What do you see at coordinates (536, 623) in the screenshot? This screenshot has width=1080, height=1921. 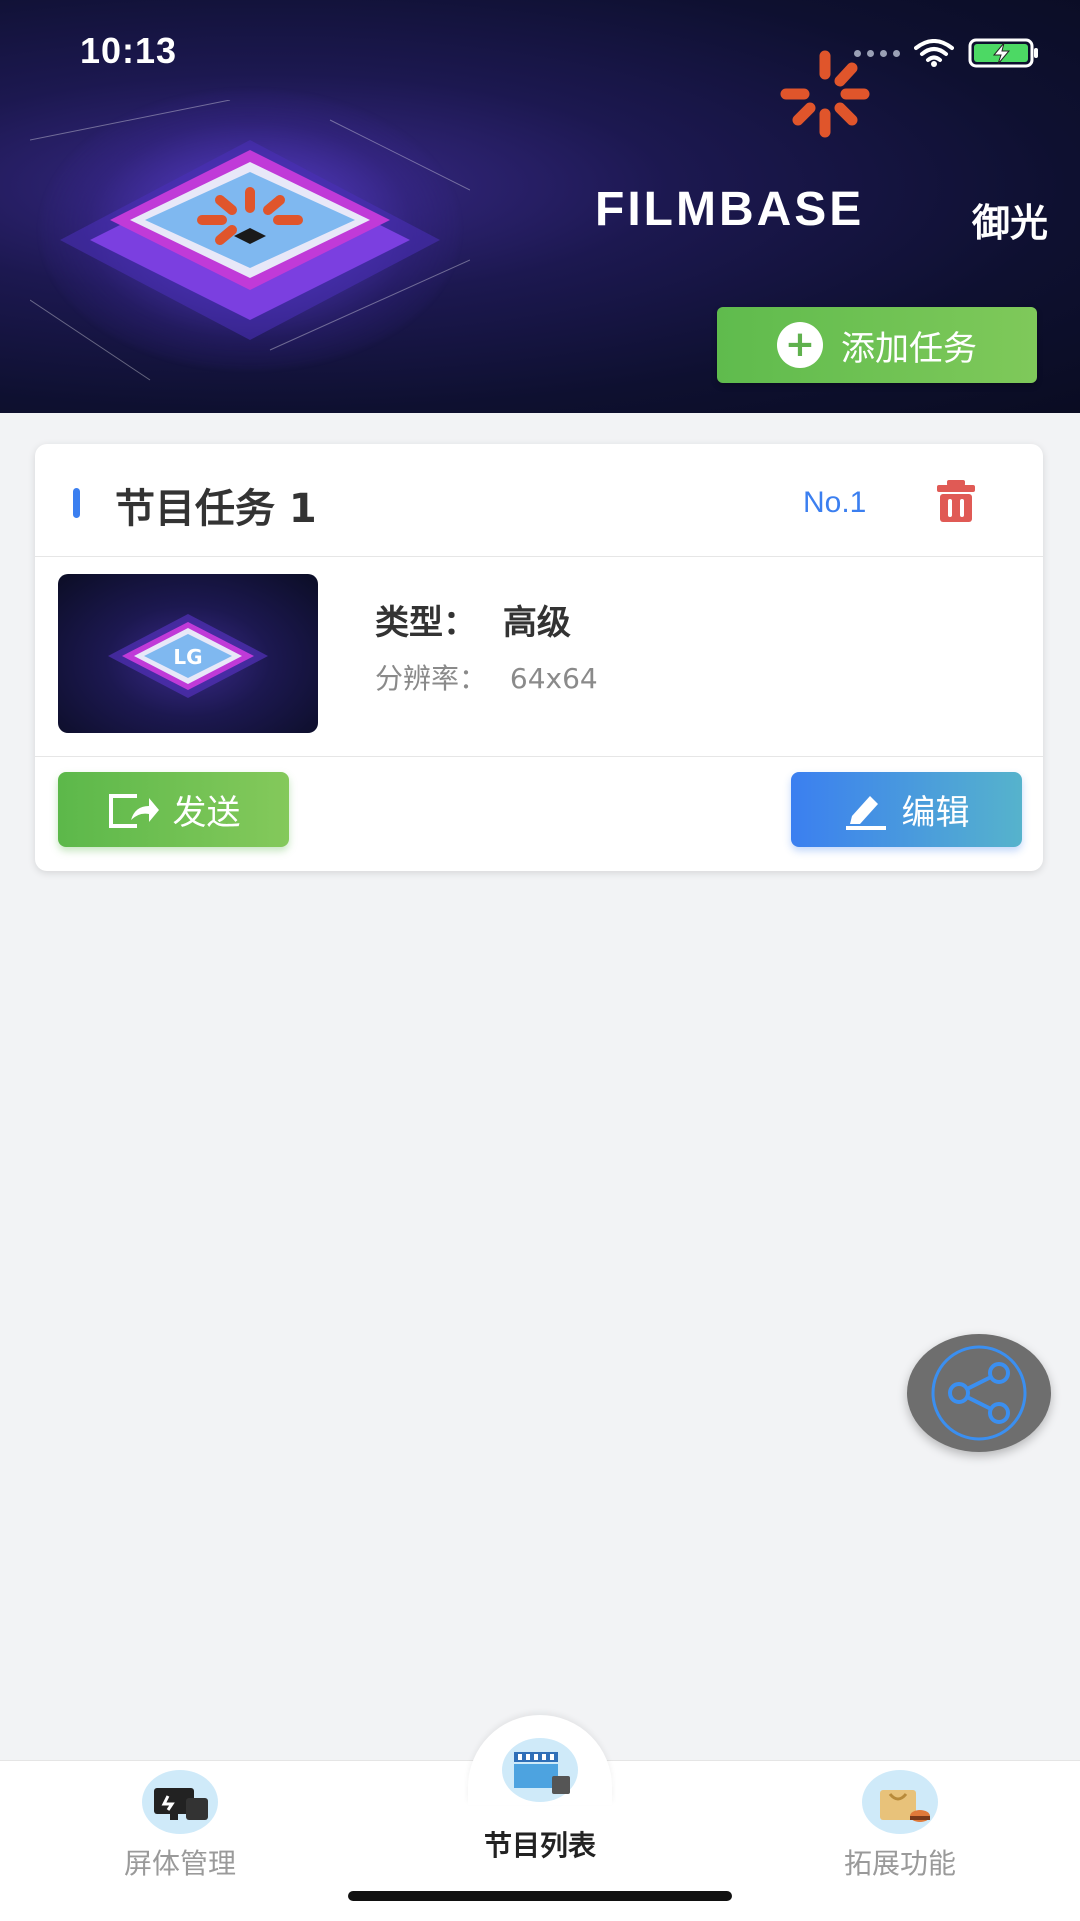 I see `type-value: 高级` at bounding box center [536, 623].